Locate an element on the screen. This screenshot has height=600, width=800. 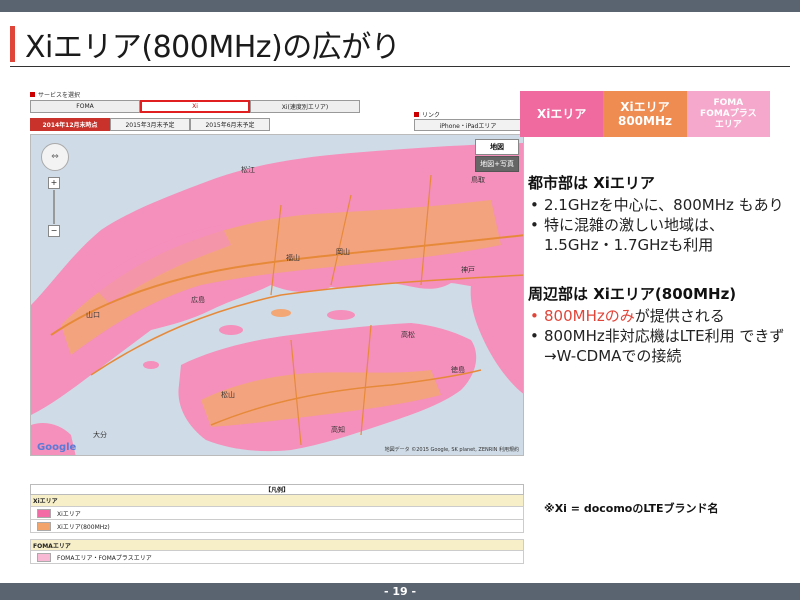
place-label: 高知 is located at coordinates (338, 430).